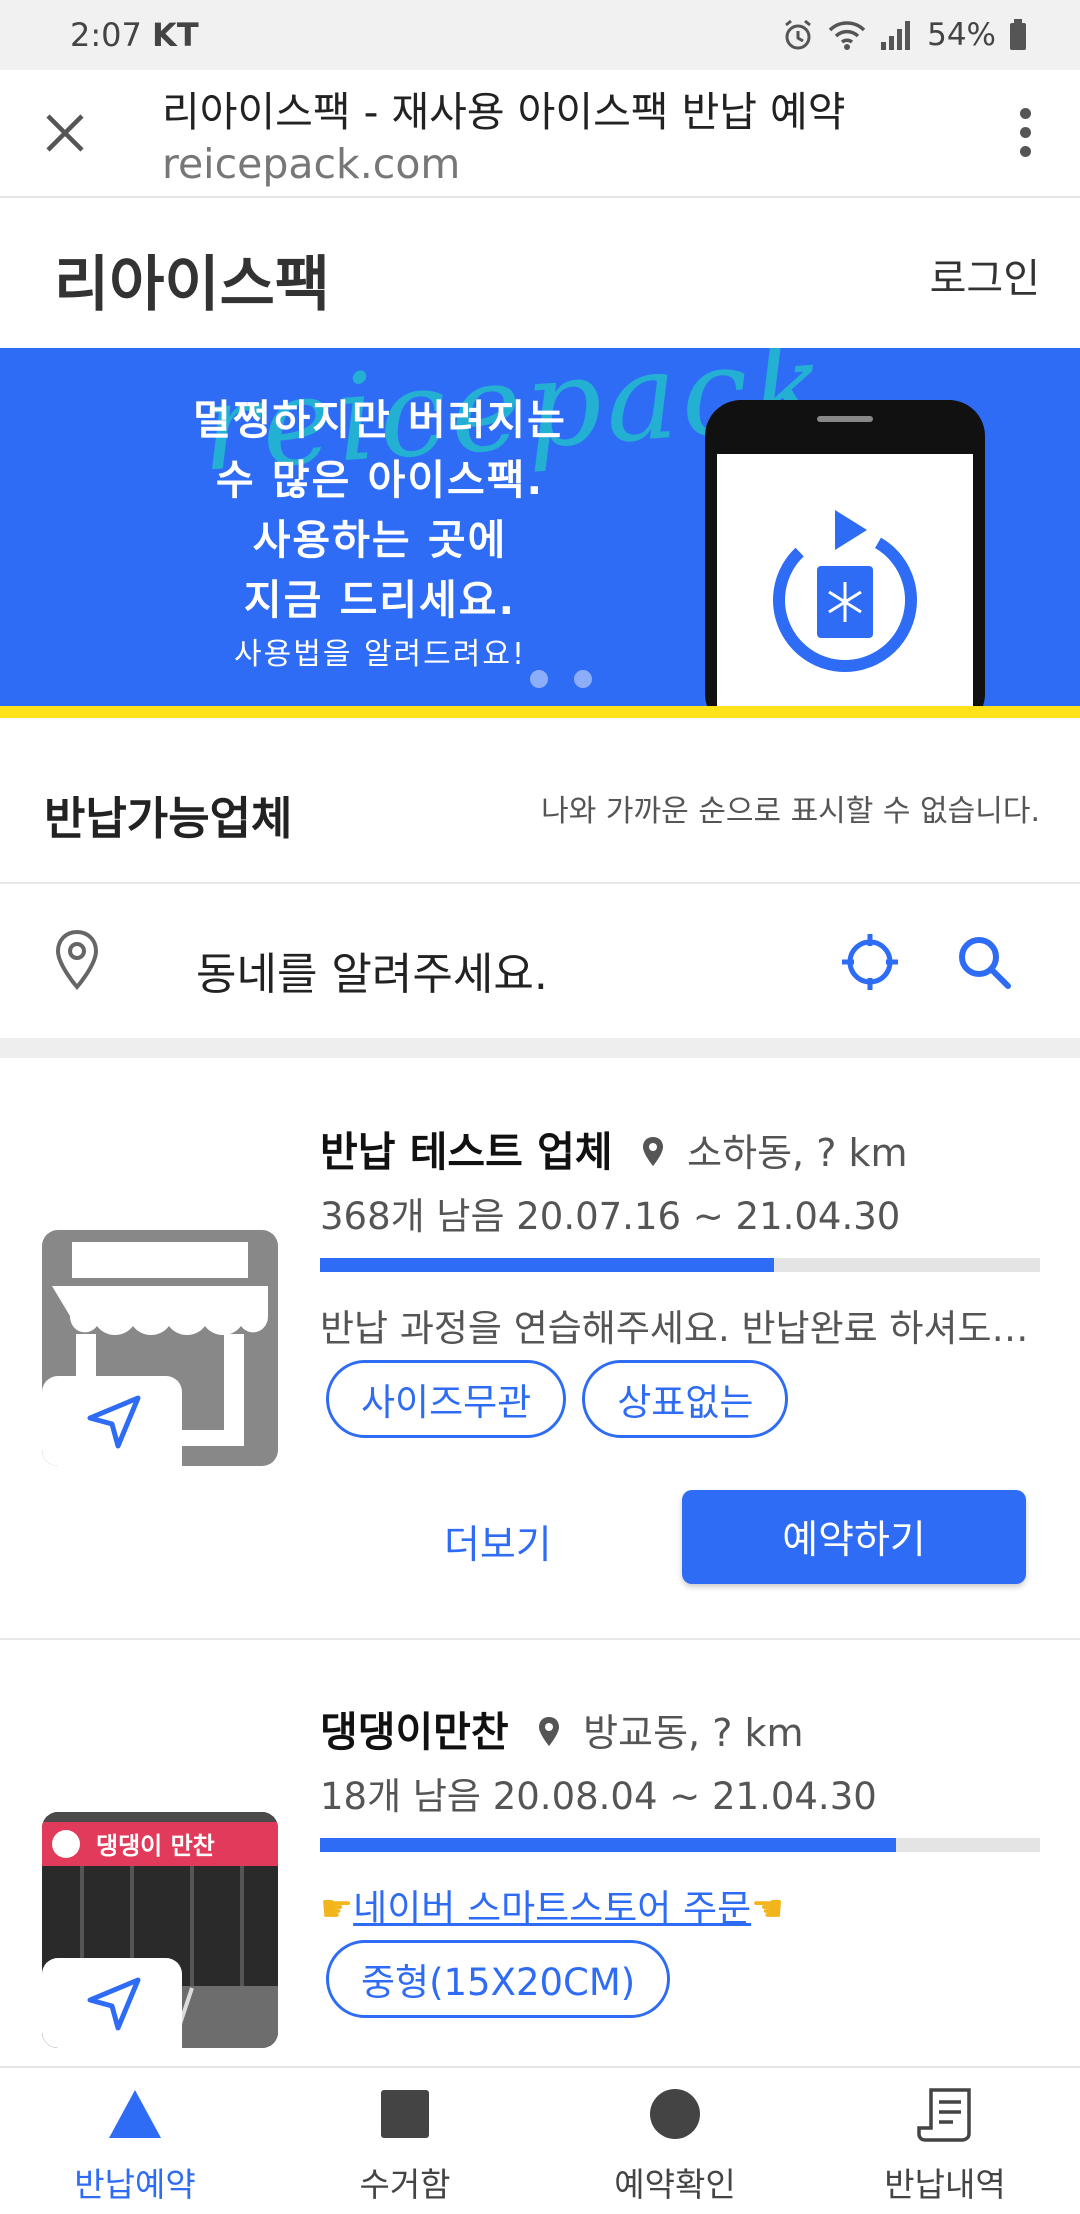 Image resolution: width=1080 pixels, height=2214 pixels. I want to click on status-icons: 54%, so click(904, 35).